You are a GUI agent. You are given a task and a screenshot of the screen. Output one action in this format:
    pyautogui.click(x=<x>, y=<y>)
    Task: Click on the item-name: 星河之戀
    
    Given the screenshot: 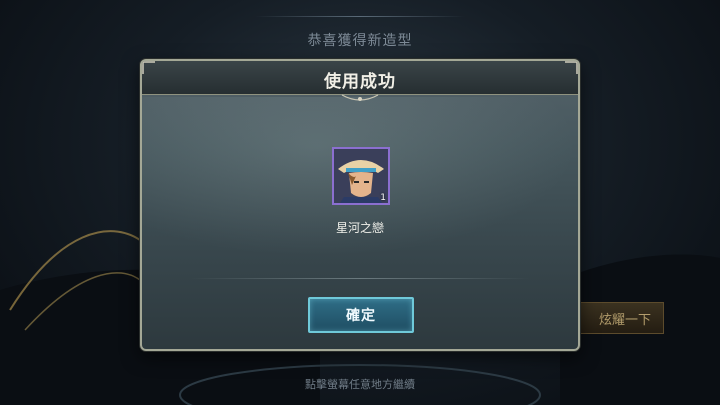 What is the action you would take?
    pyautogui.click(x=359, y=228)
    